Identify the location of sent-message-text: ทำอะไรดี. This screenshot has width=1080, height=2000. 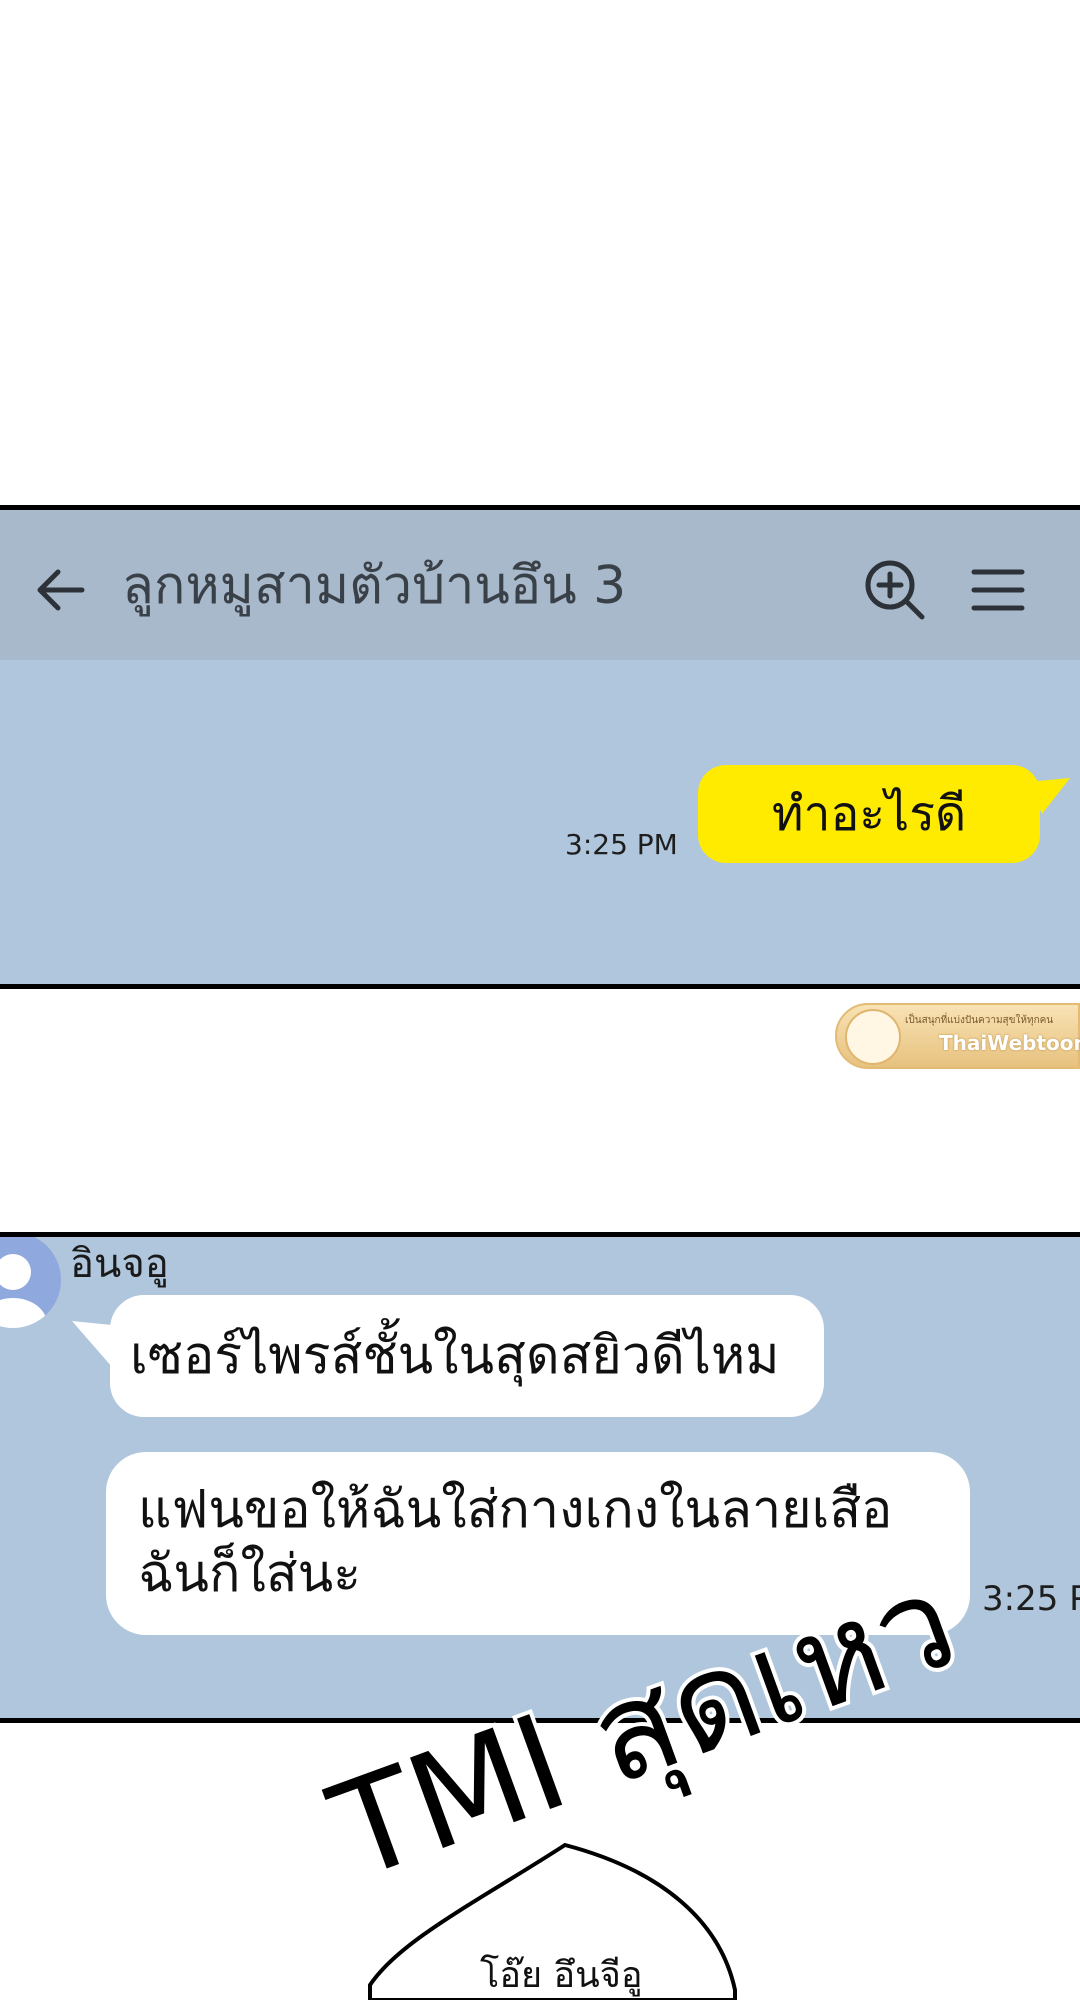
(869, 814).